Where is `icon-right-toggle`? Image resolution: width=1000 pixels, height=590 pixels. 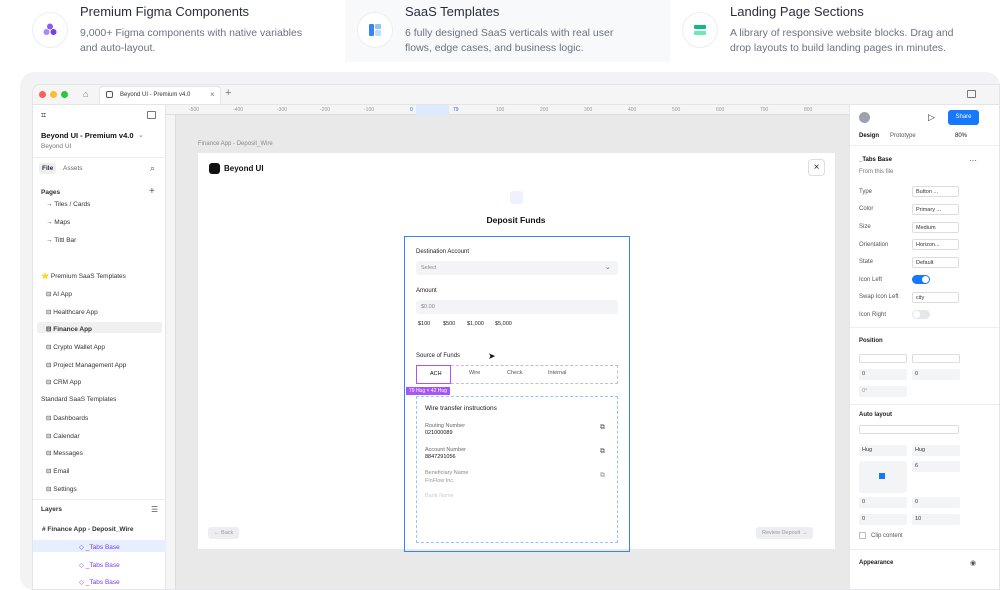
icon-right-toggle is located at coordinates (921, 314).